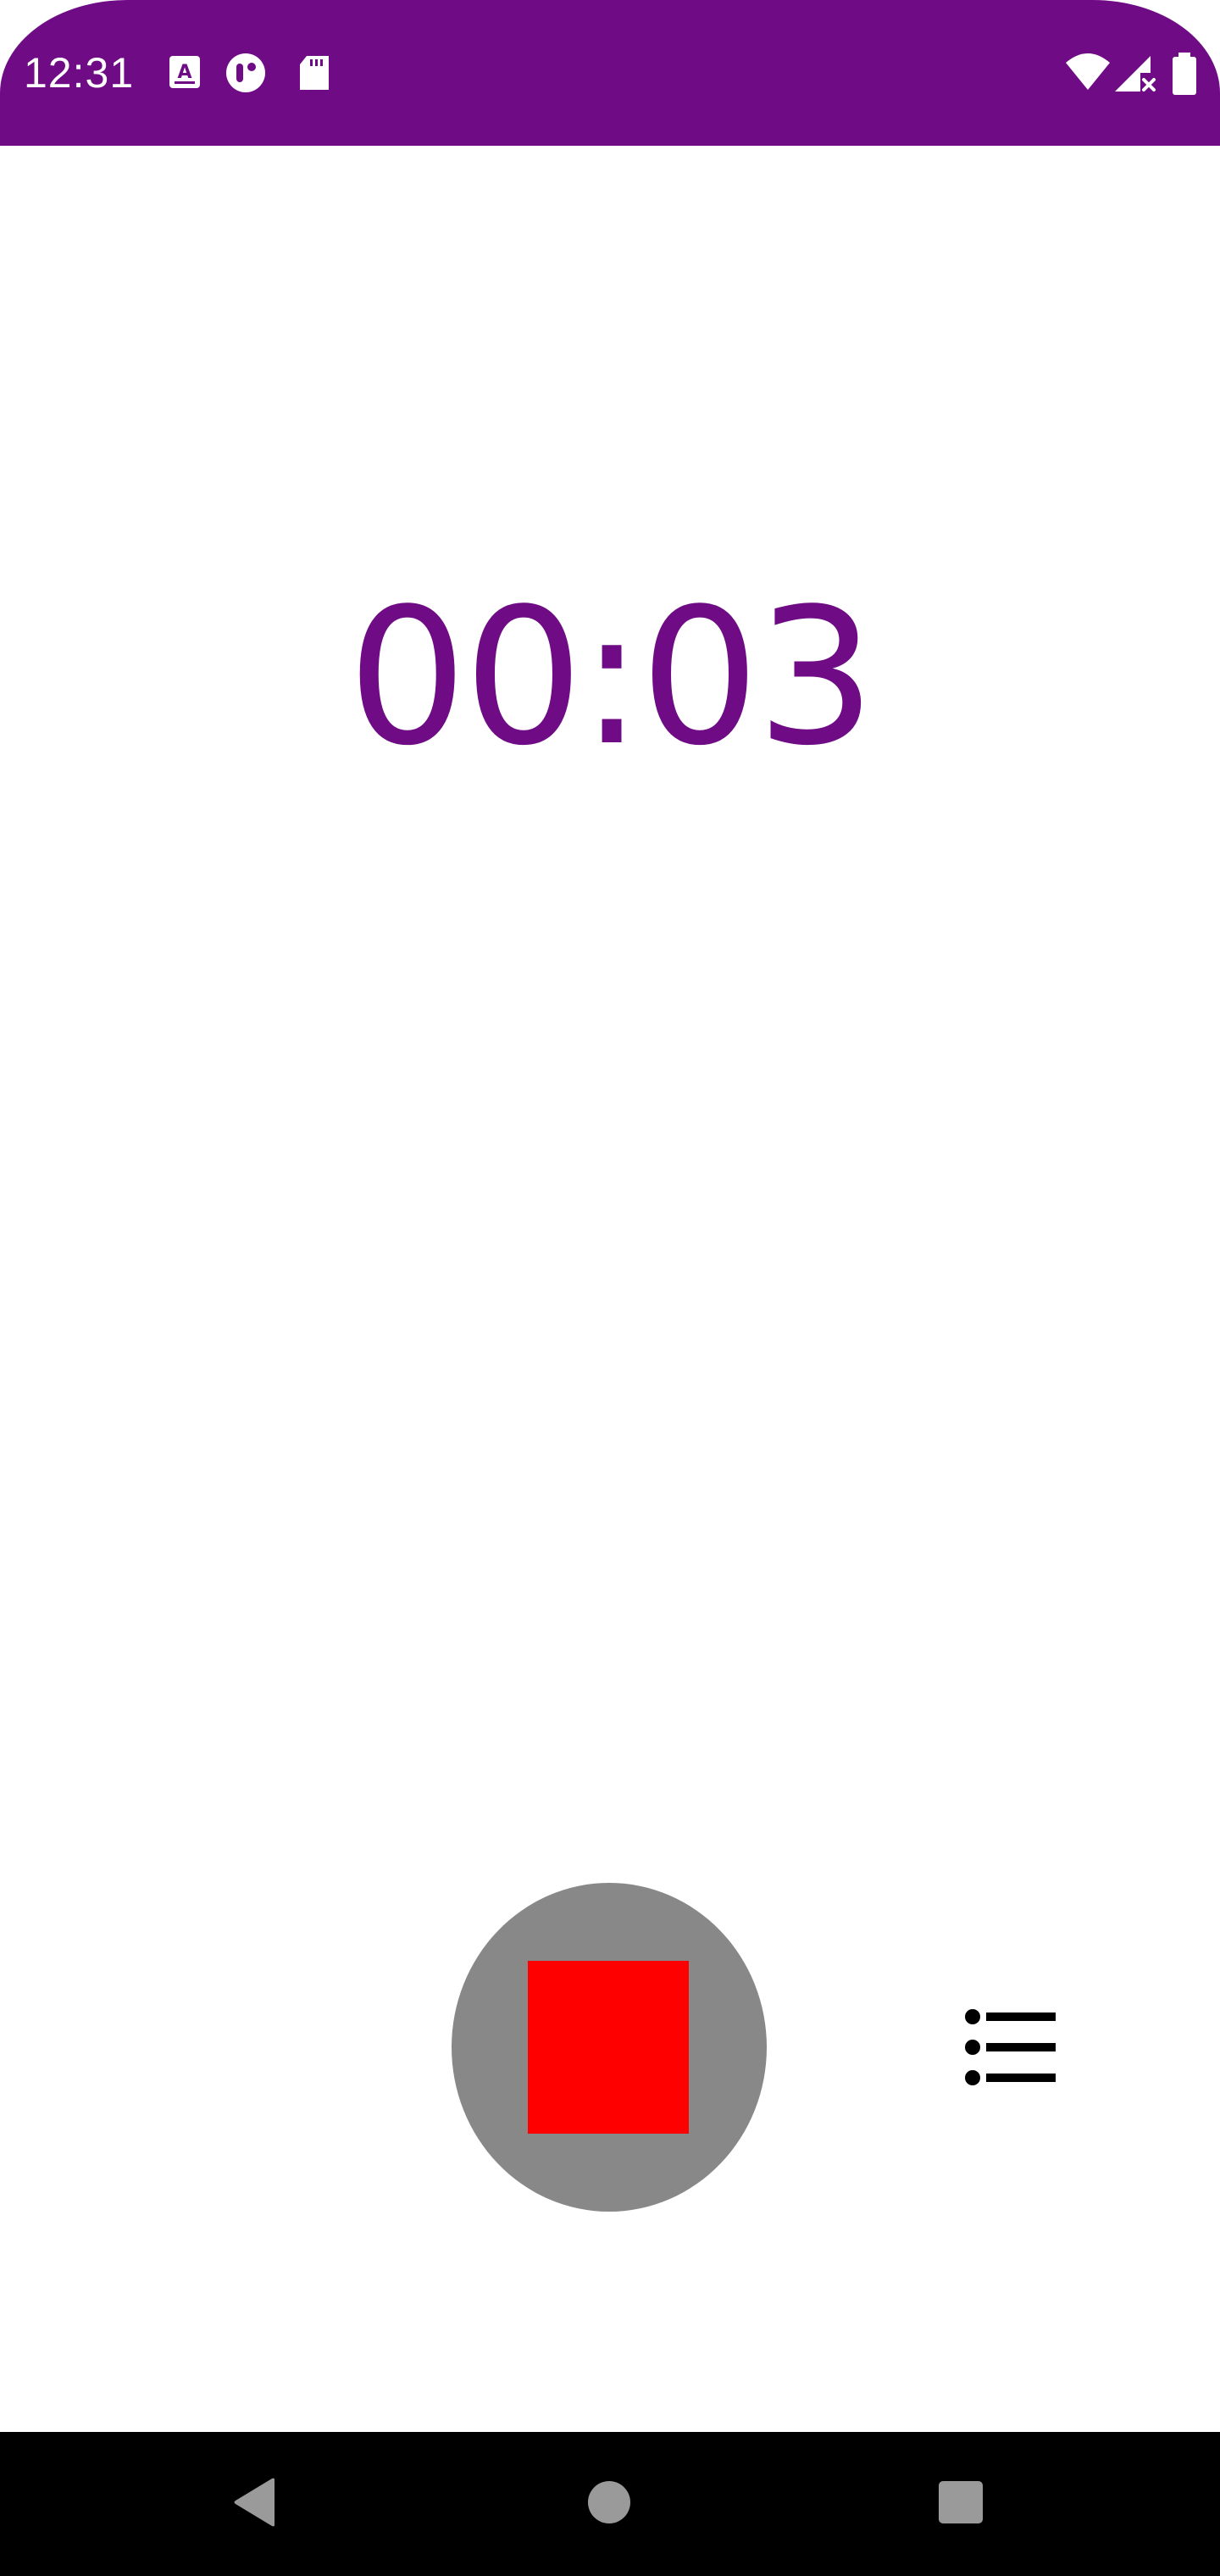 The height and width of the screenshot is (2576, 1220). I want to click on stop-recording-button, so click(609, 2047).